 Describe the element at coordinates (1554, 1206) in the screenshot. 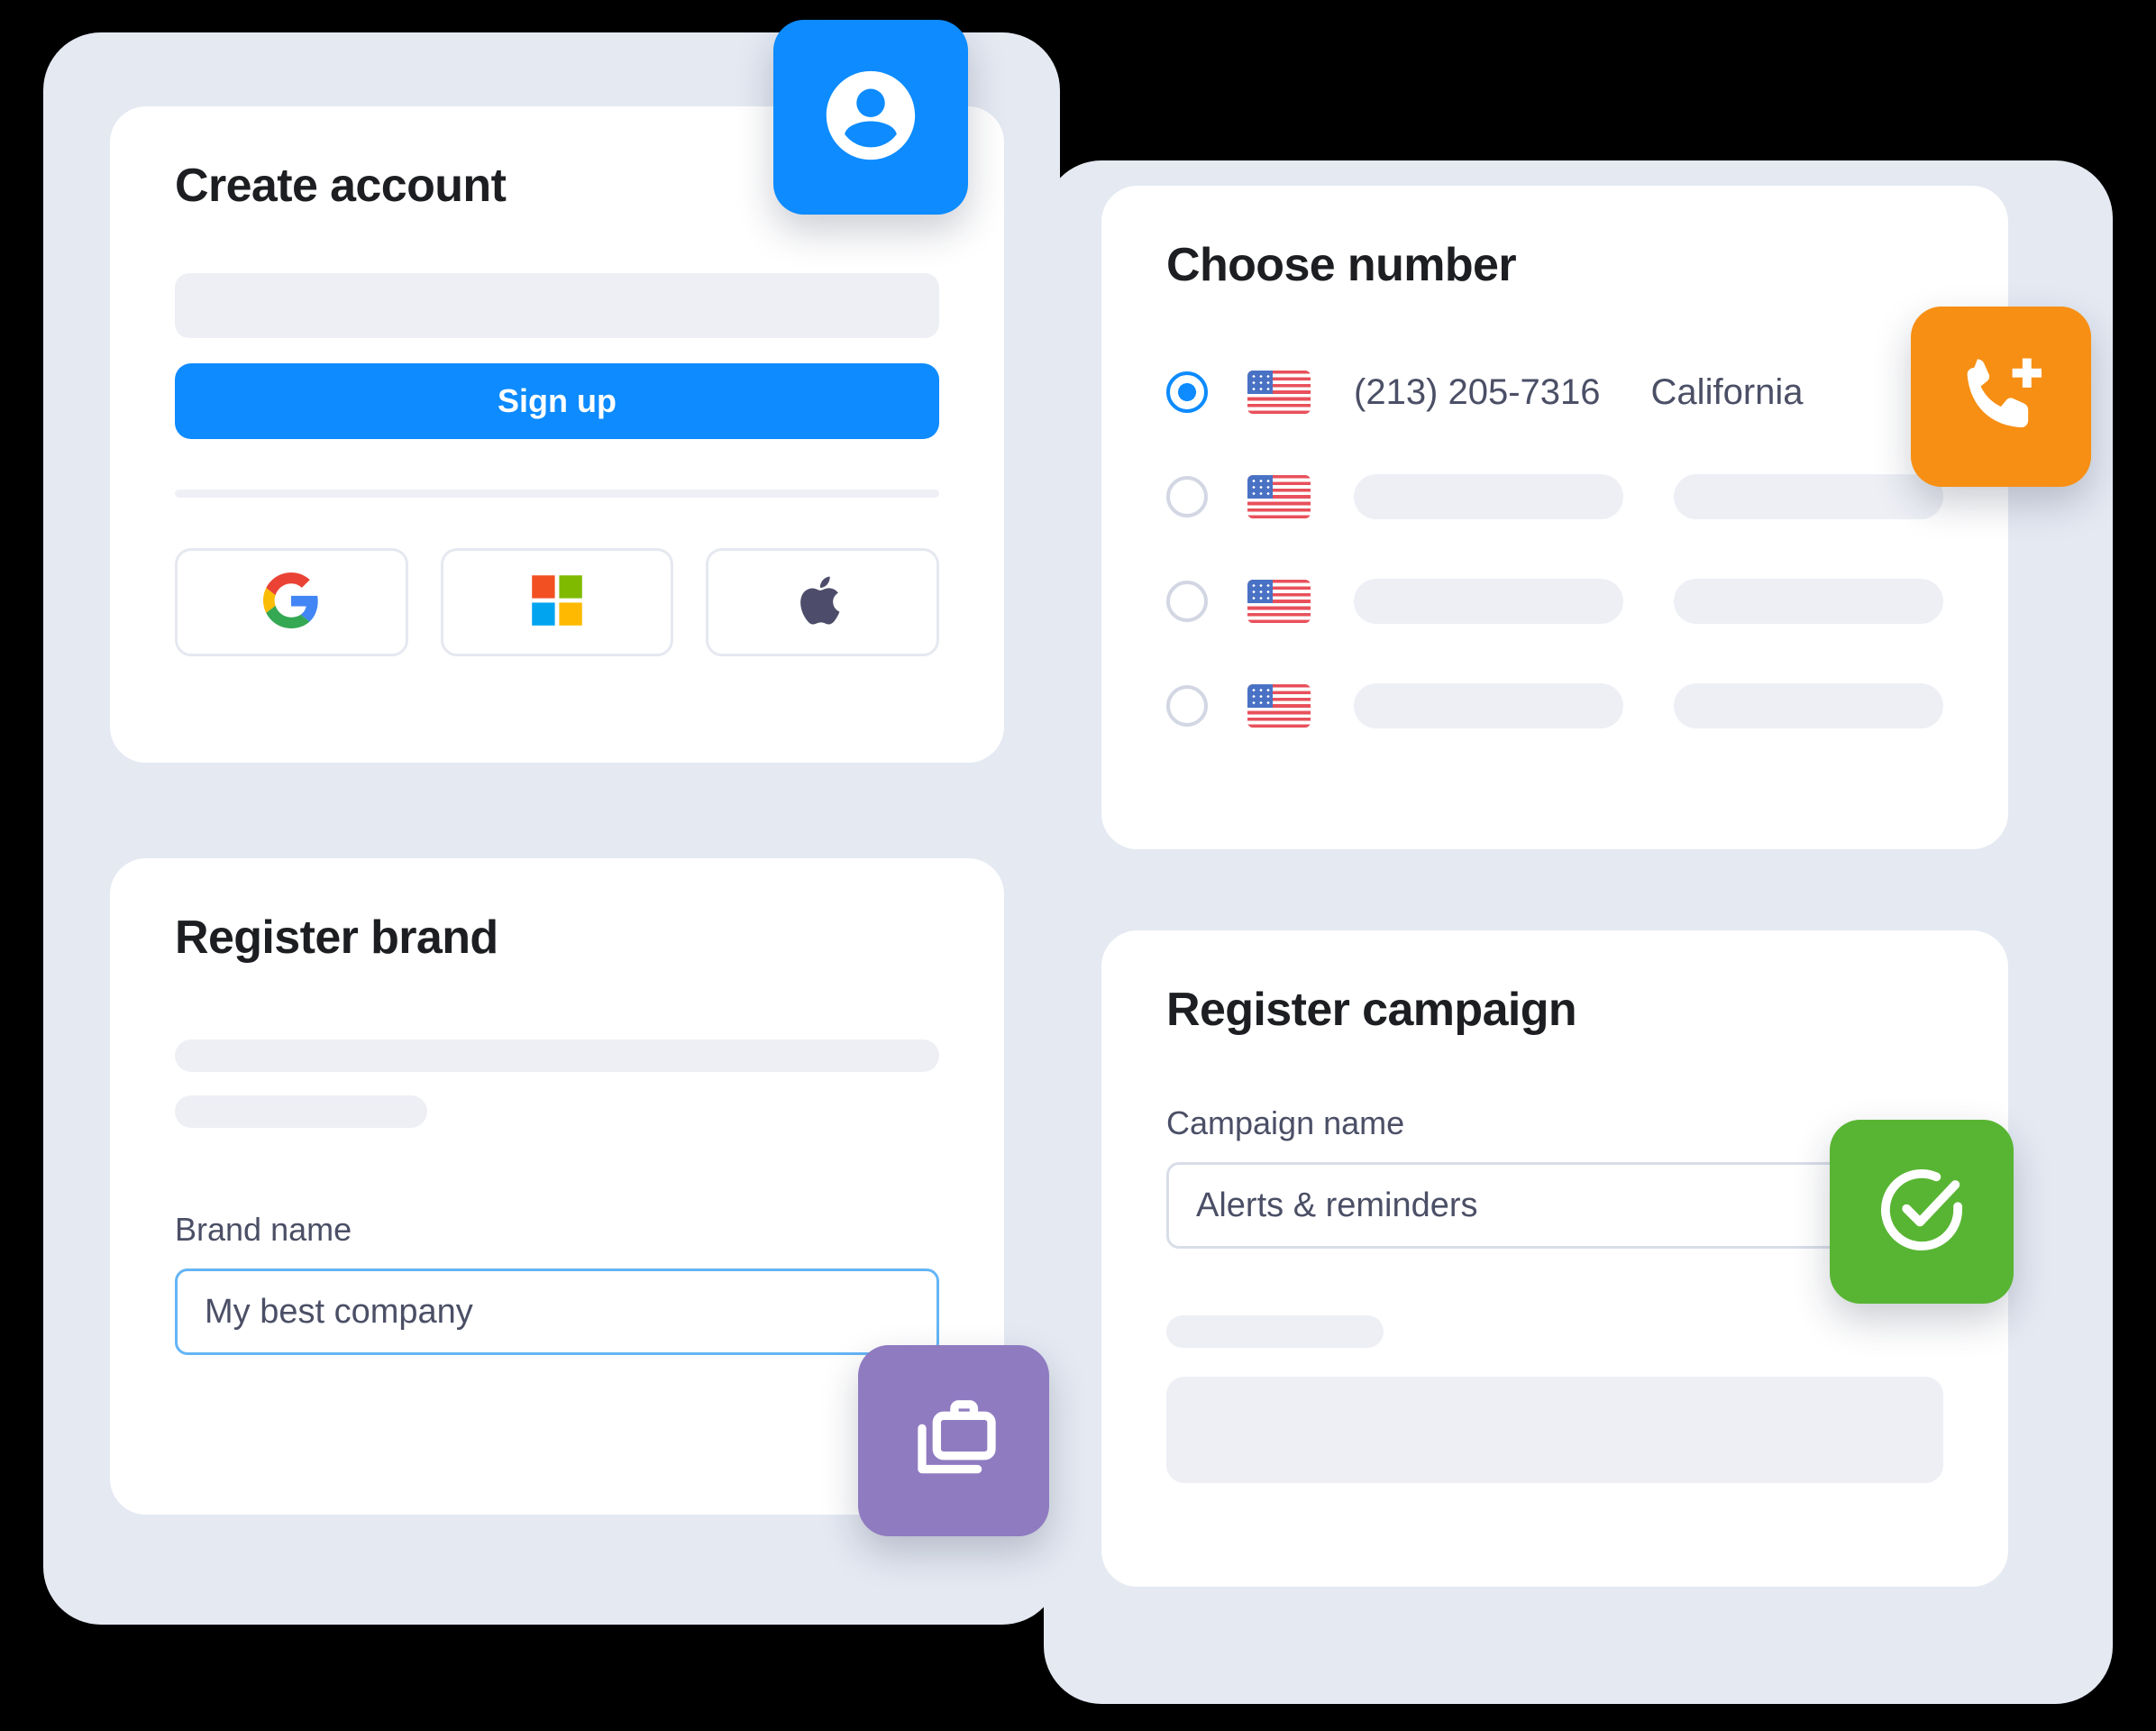

I see `campaign-name-input` at that location.